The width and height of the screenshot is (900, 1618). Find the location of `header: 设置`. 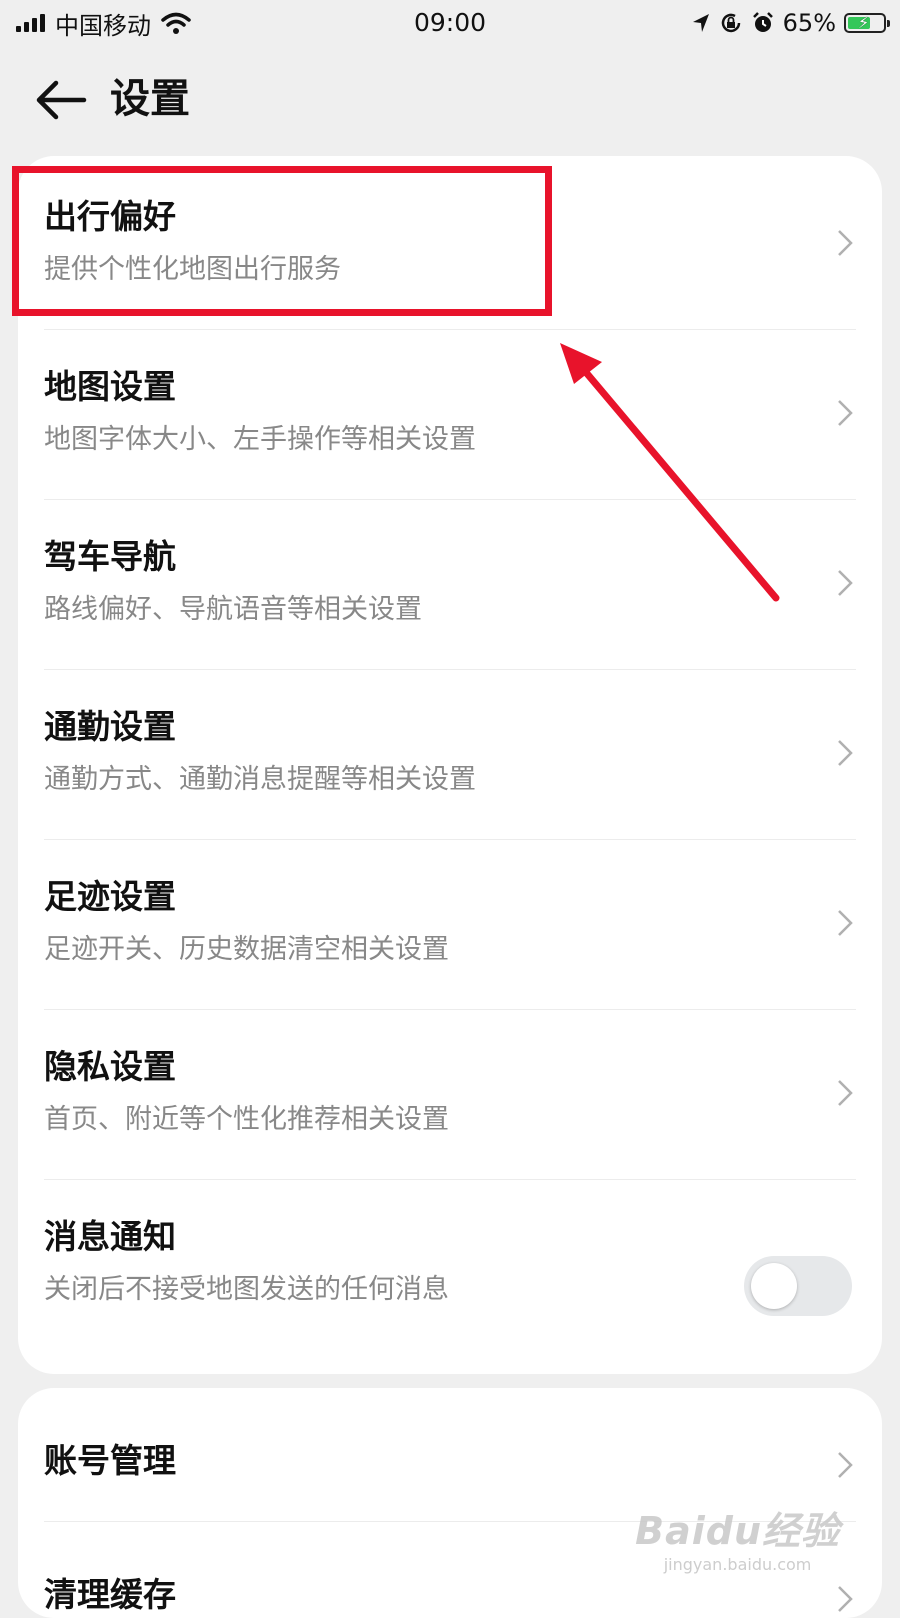

header: 设置 is located at coordinates (450, 100).